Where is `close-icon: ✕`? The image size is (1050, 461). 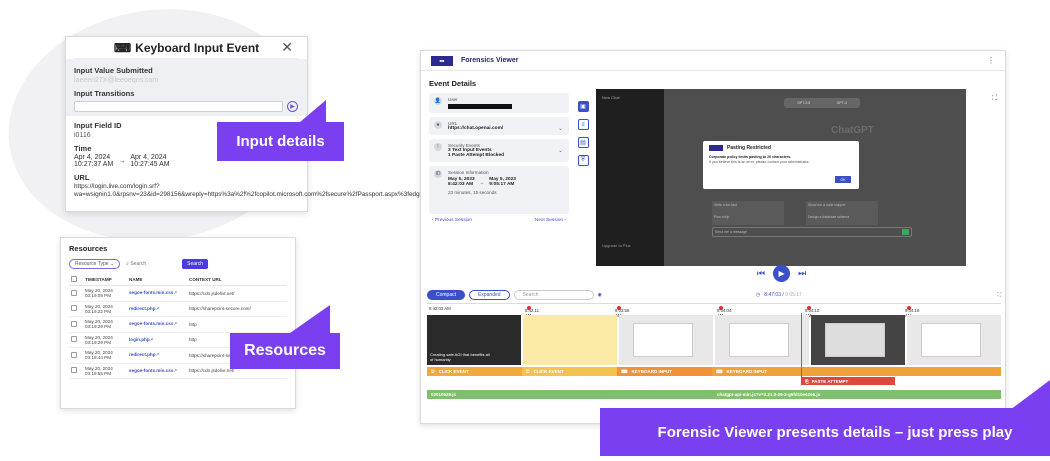 close-icon: ✕ is located at coordinates (287, 47).